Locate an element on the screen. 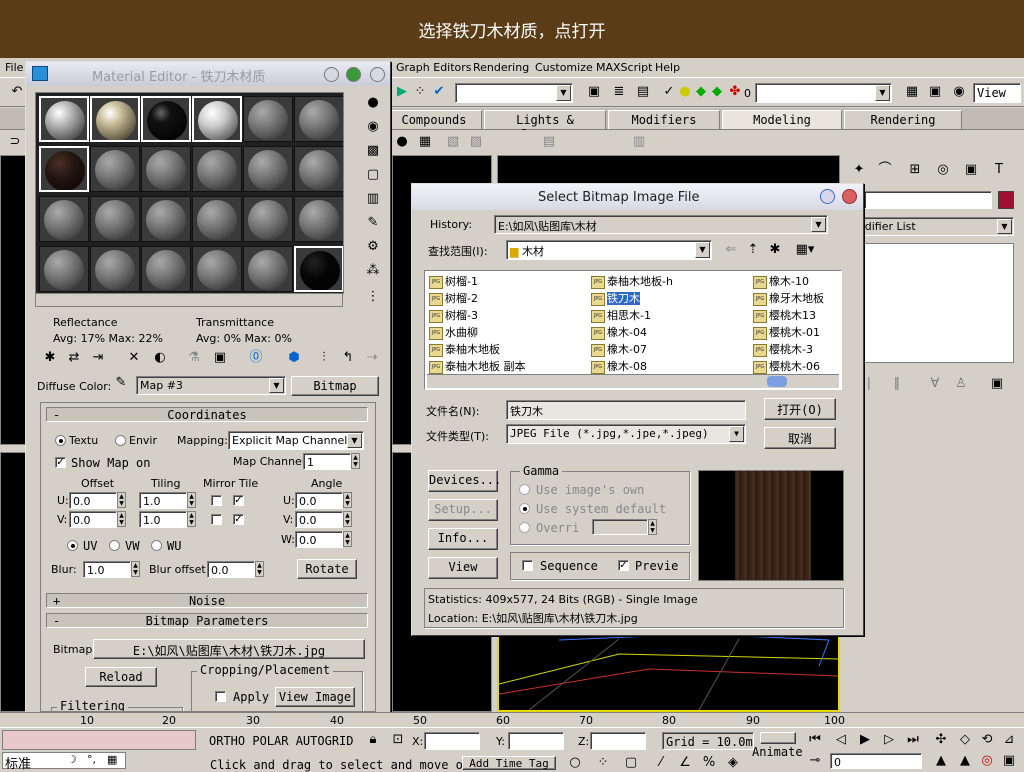  view-button: View is located at coordinates (463, 568).